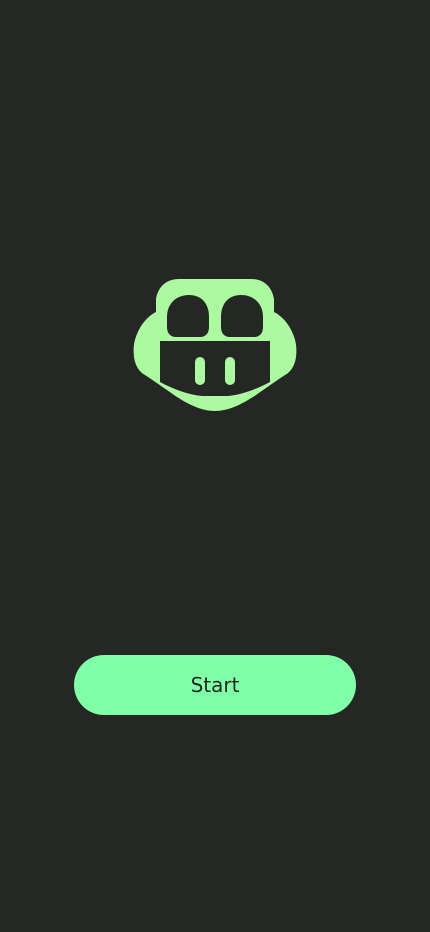 This screenshot has width=430, height=932. I want to click on start-button: Start, so click(215, 685).